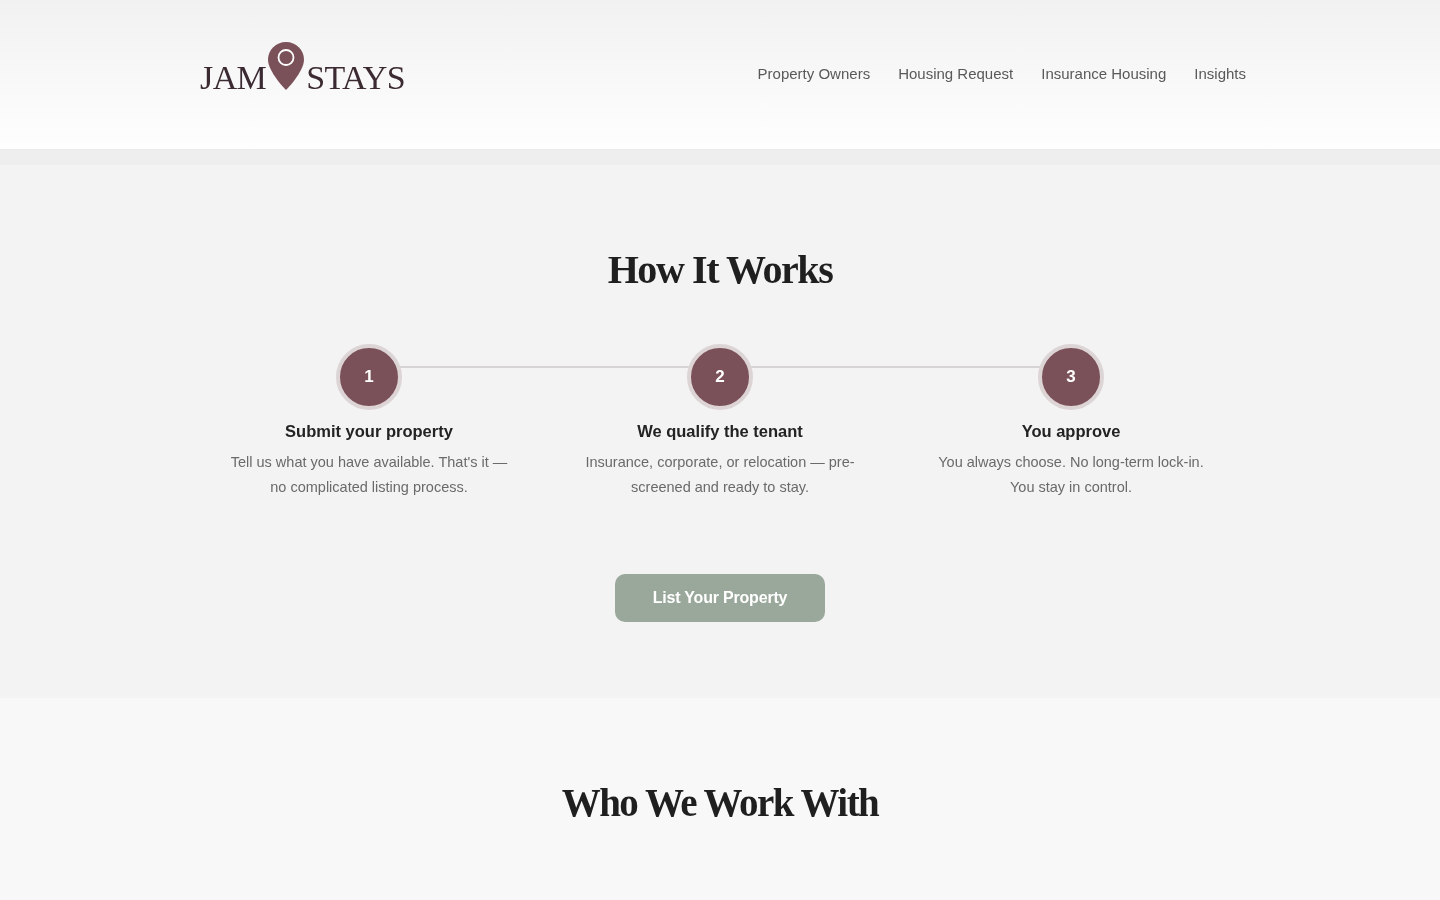  I want to click on step-title: Submit your property, so click(369, 431).